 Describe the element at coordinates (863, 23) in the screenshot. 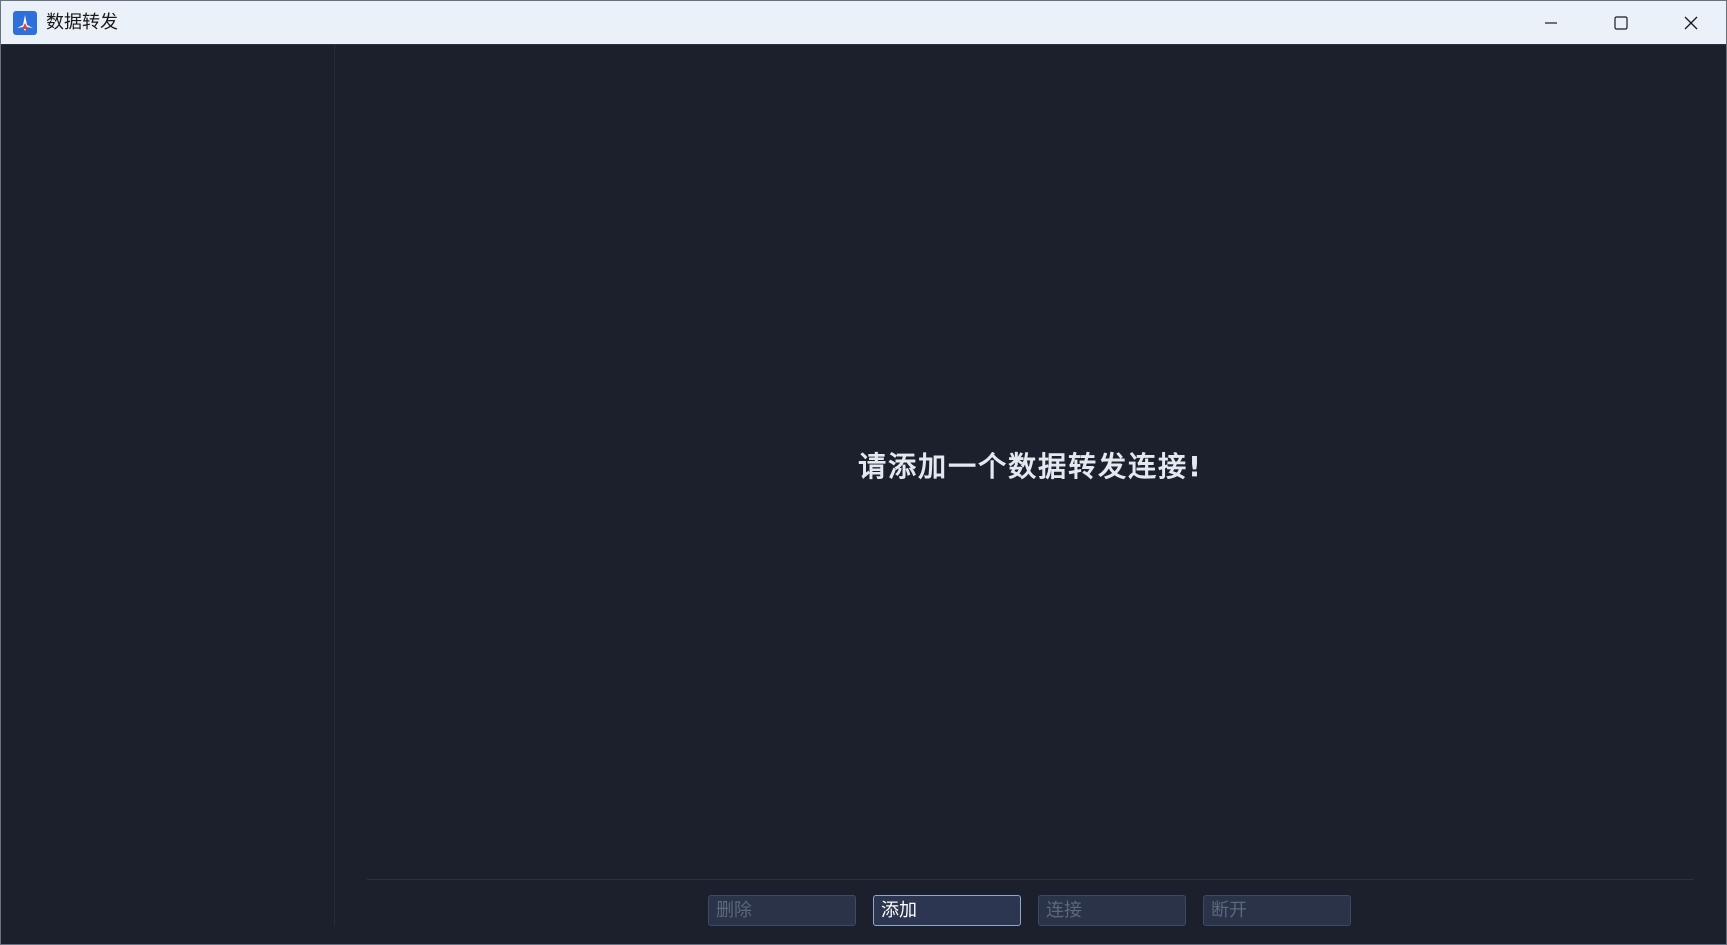

I see `title-bar: 数据转发` at that location.